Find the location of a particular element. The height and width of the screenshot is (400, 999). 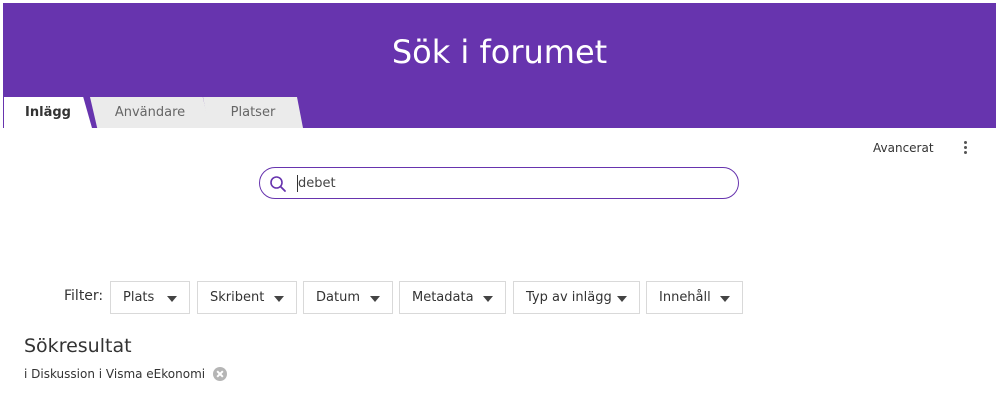

filter-label-text: Plats is located at coordinates (139, 297).